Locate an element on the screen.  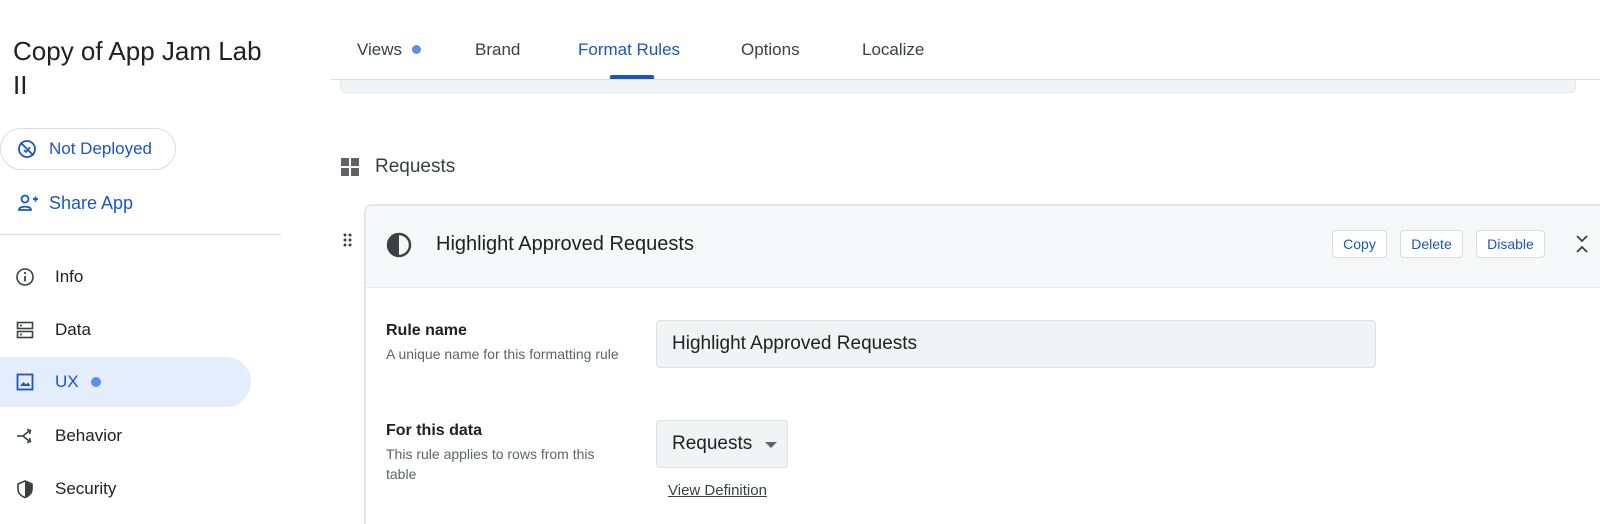
collapse-icon is located at coordinates (1582, 244).